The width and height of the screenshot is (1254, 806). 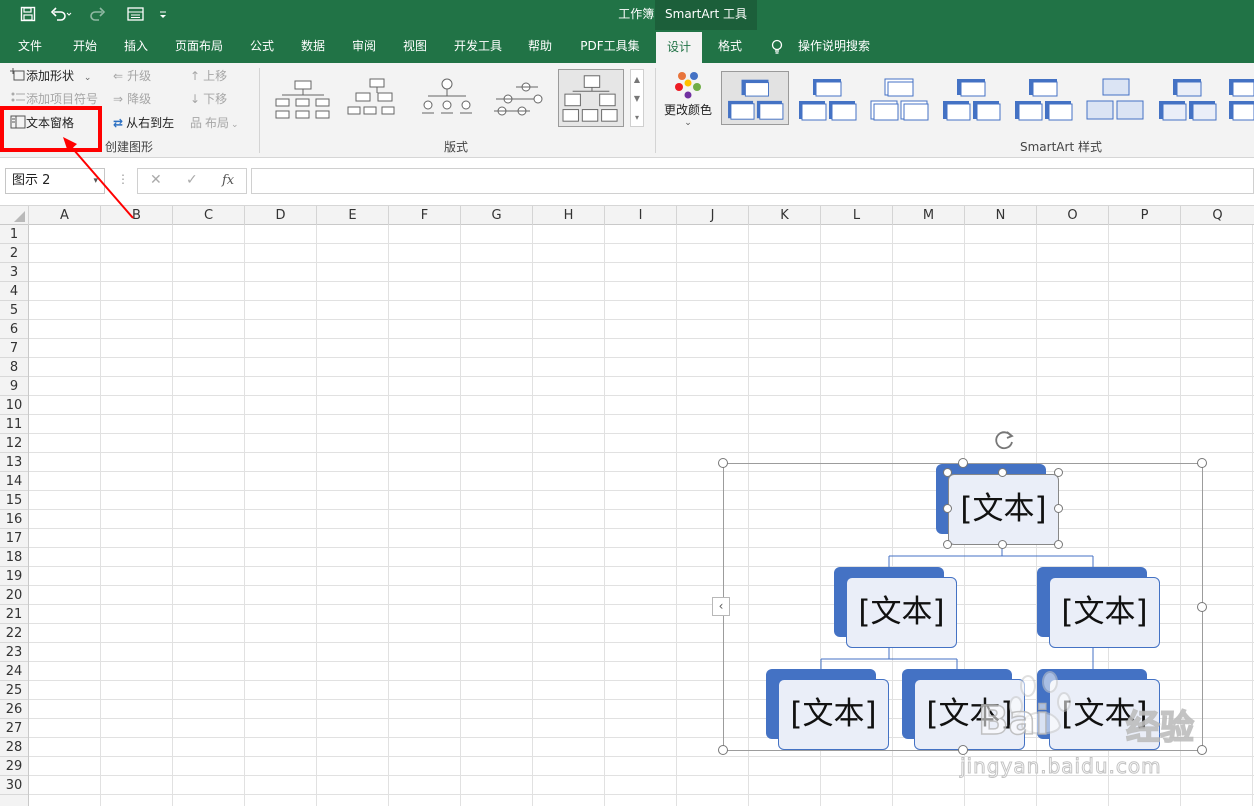 I want to click on row-header: 23, so click(x=14, y=652).